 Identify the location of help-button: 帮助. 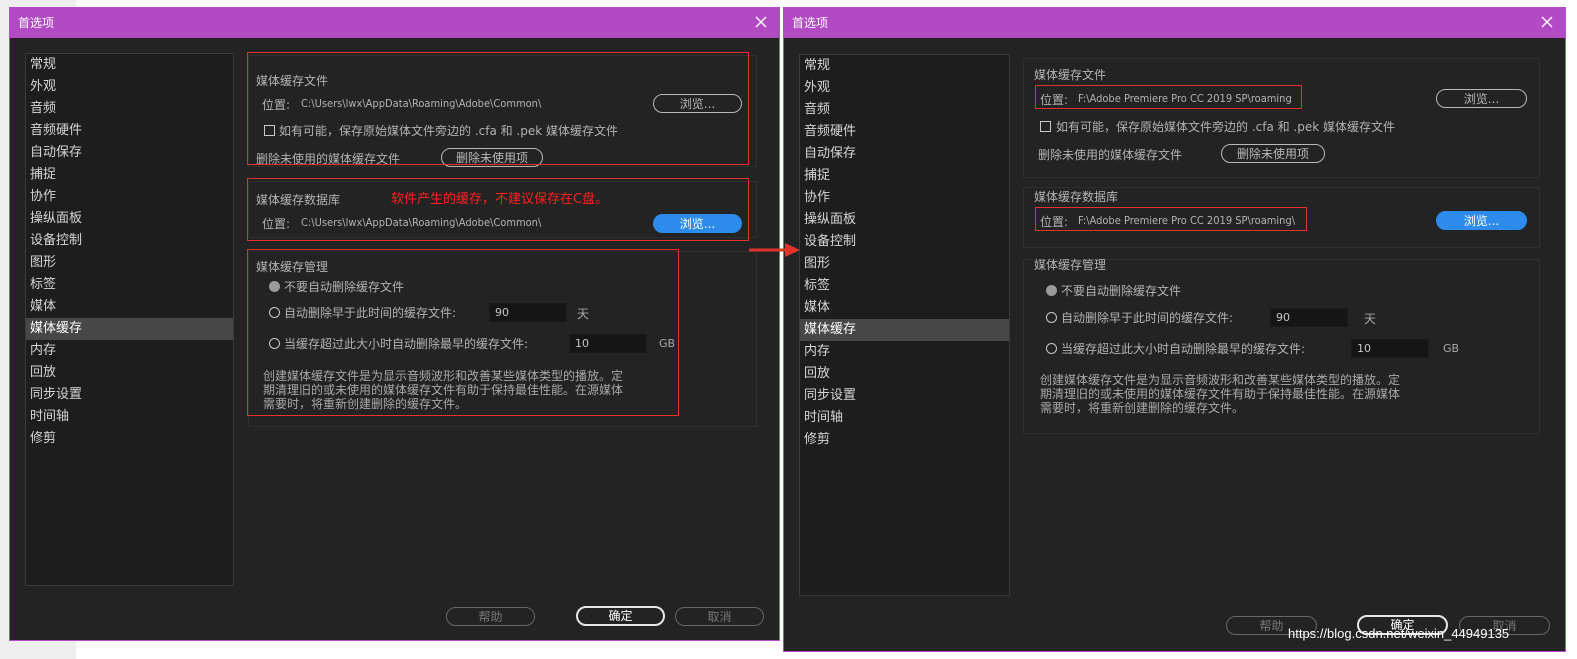
(490, 616).